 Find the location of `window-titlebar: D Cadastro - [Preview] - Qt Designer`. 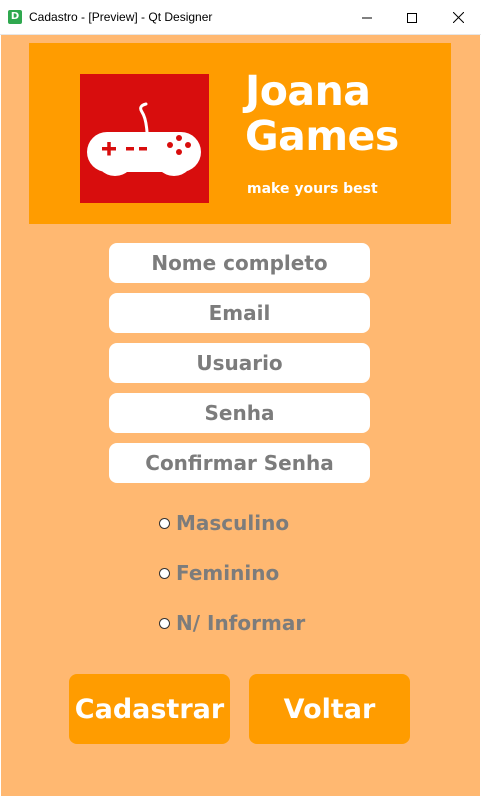

window-titlebar: D Cadastro - [Preview] - Qt Designer is located at coordinates (240, 17).